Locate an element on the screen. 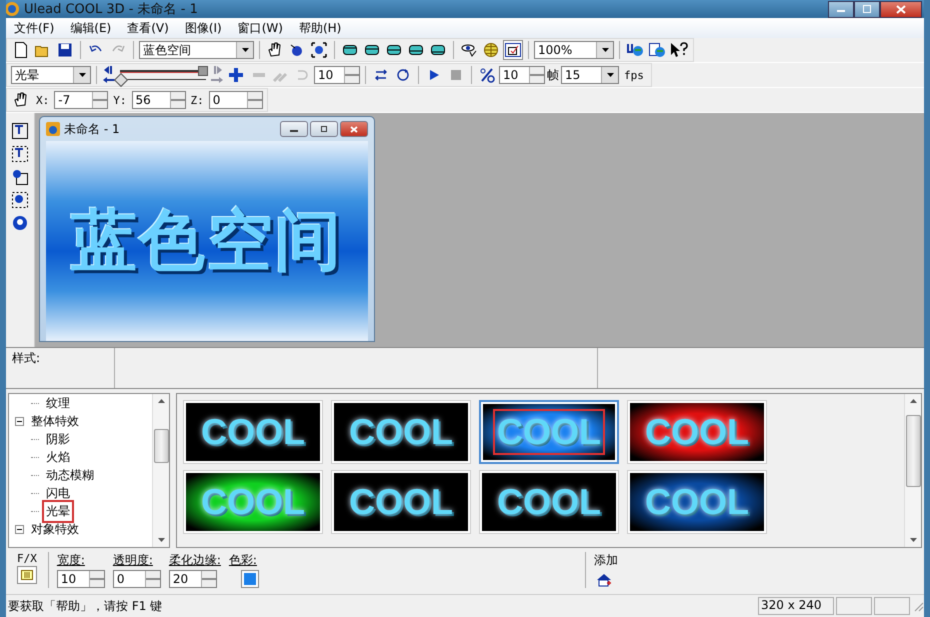 This screenshot has height=617, width=930. window-check-icon is located at coordinates (513, 50).